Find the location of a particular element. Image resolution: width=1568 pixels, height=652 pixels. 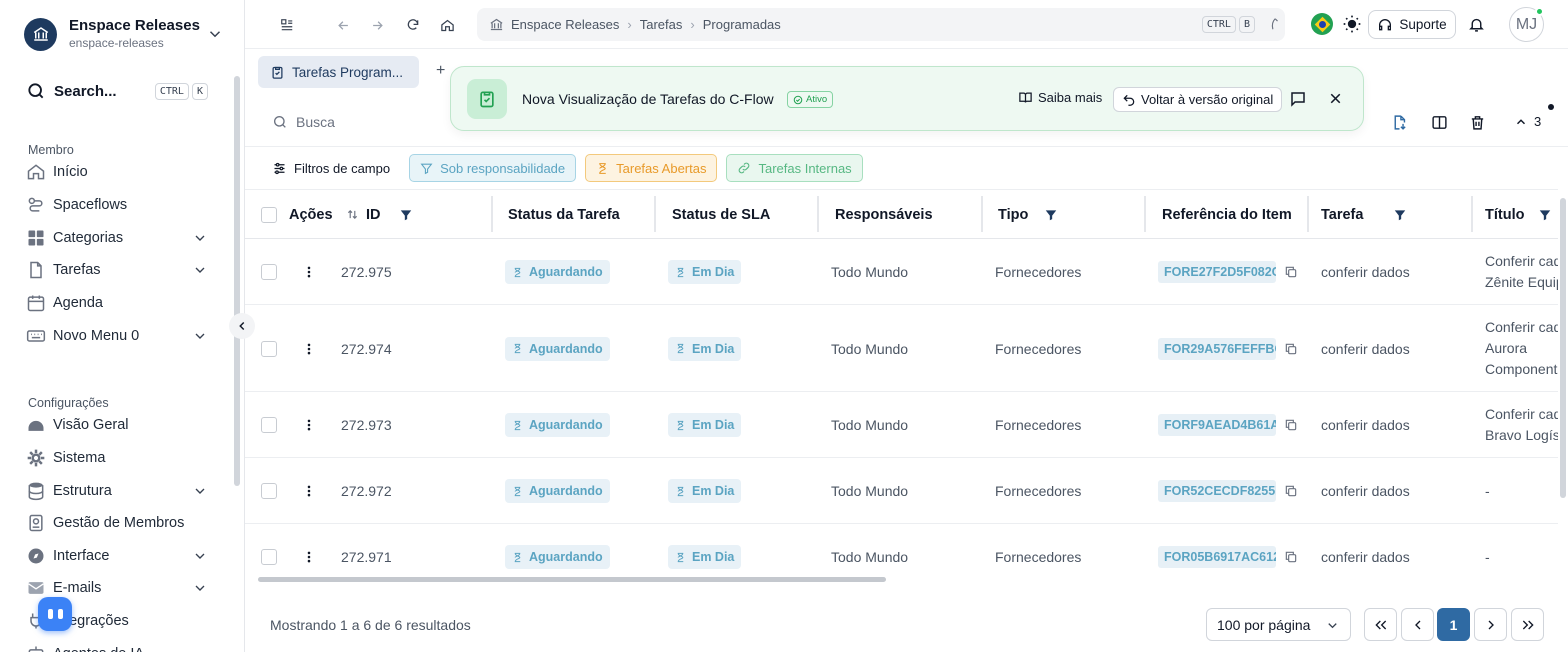

sidebar-item-categorias: Categorias is located at coordinates (117, 238).